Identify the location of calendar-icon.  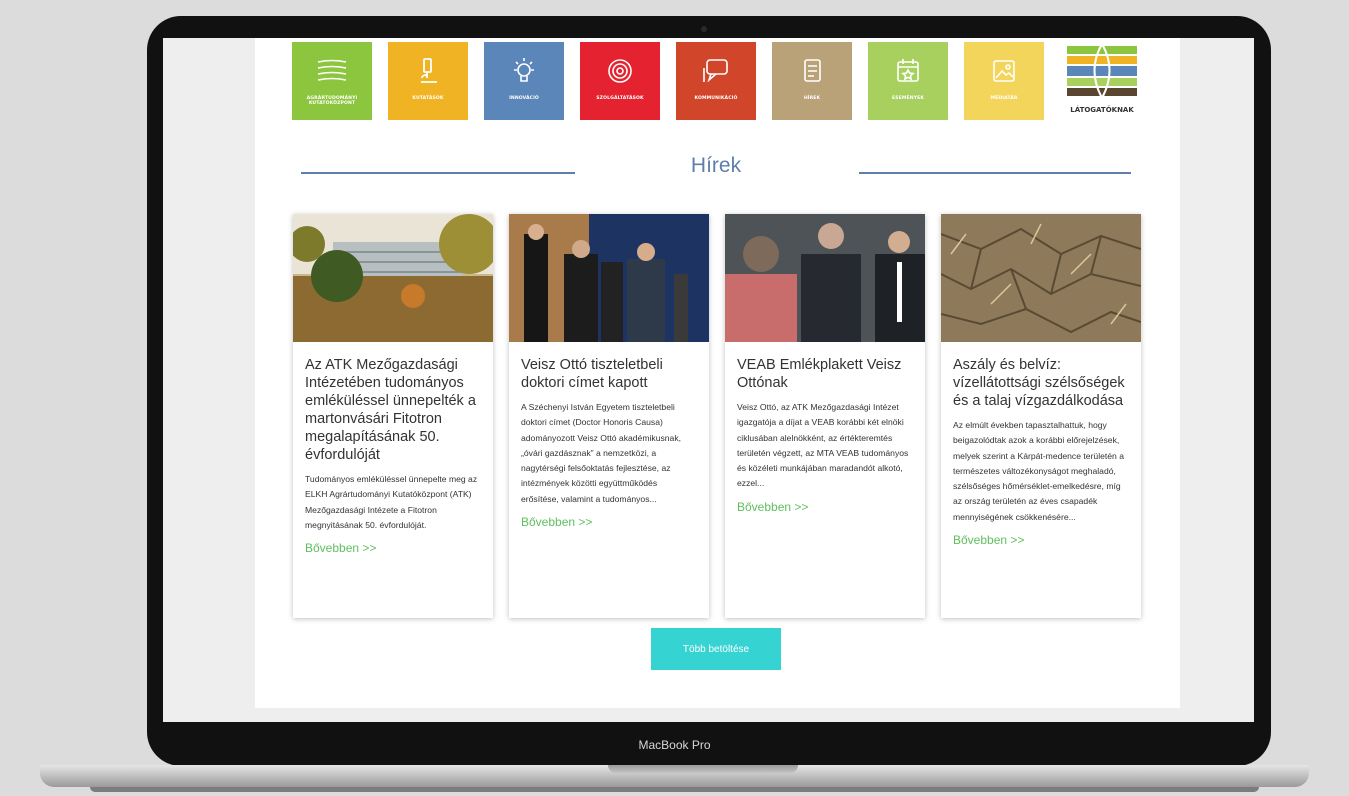
(908, 70).